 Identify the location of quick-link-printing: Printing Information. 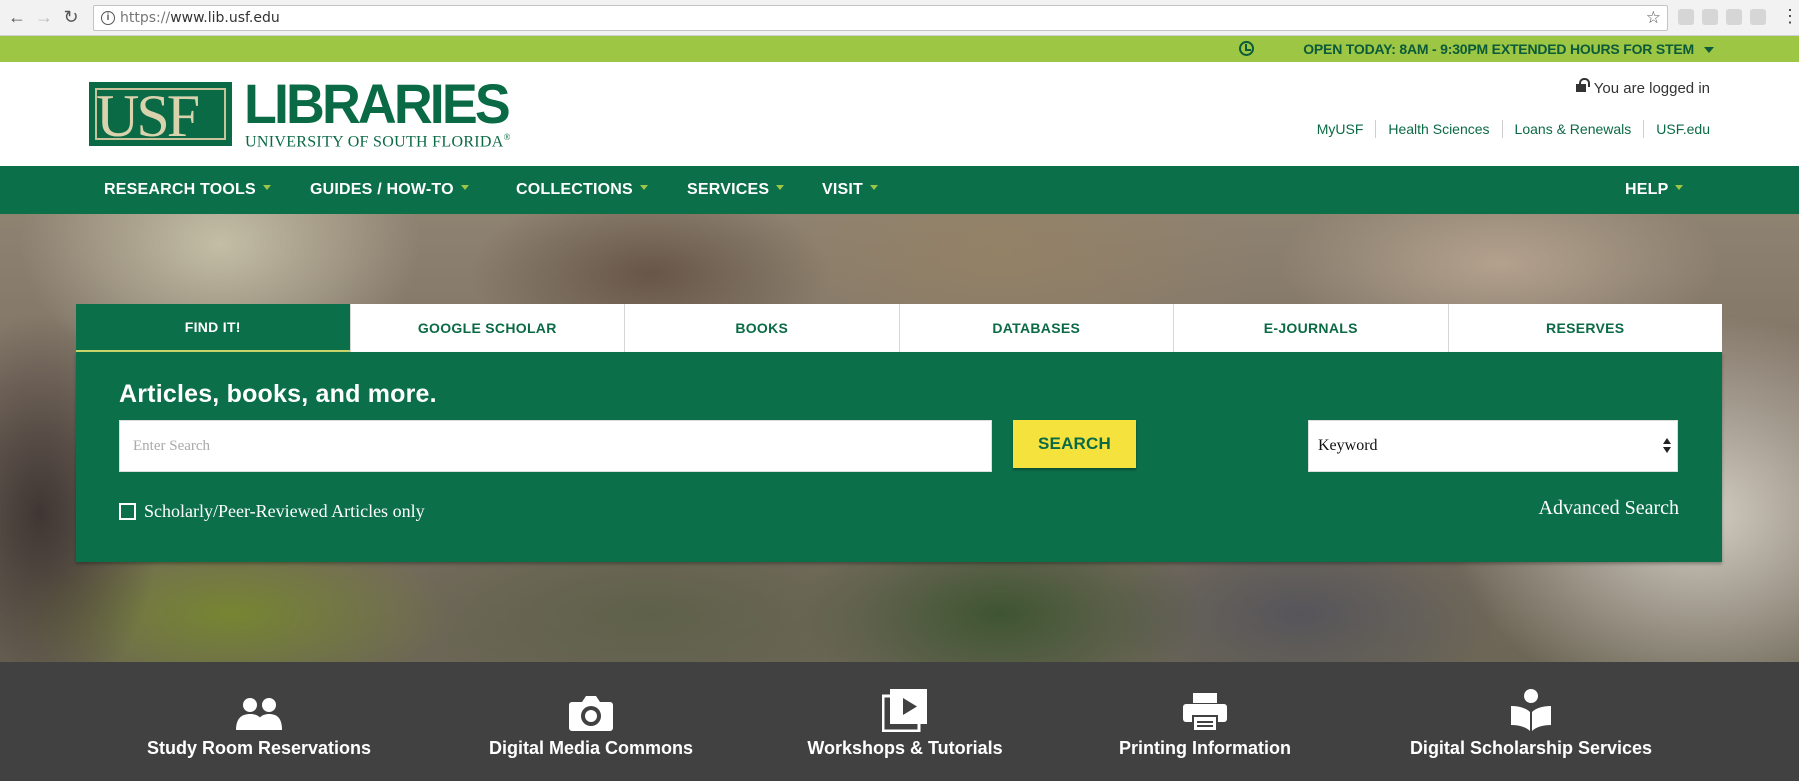
(1205, 723).